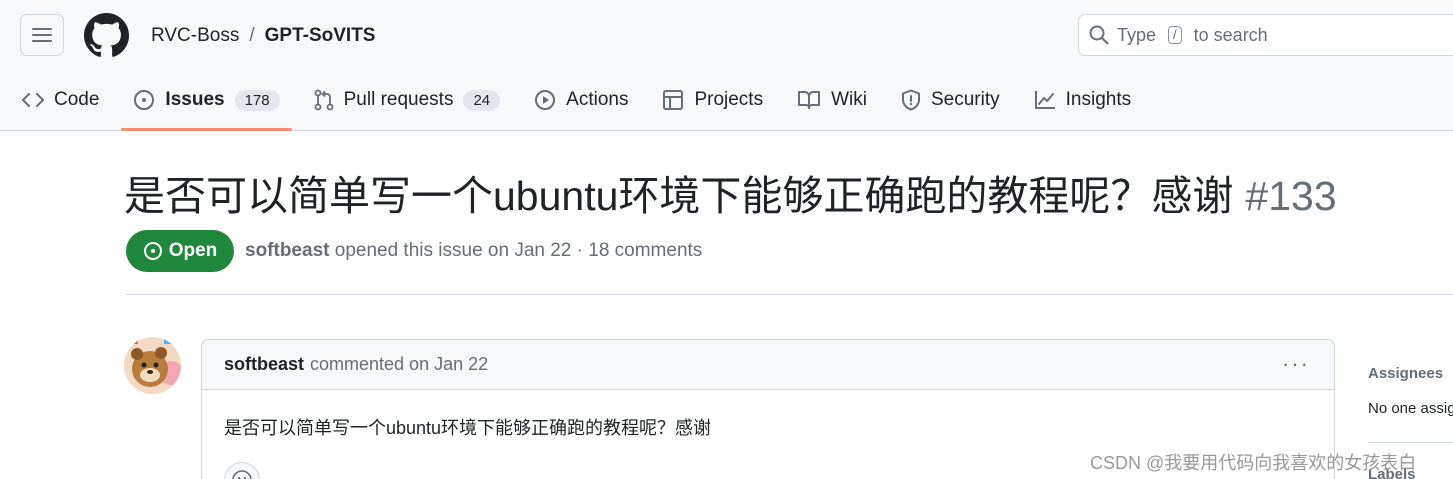 Image resolution: width=1453 pixels, height=479 pixels. What do you see at coordinates (545, 100) in the screenshot?
I see `play-icon` at bounding box center [545, 100].